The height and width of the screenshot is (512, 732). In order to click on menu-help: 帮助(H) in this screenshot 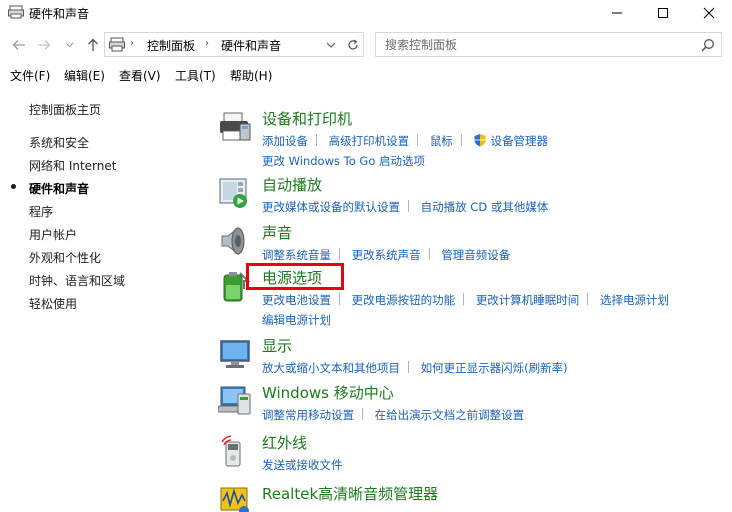, I will do `click(251, 75)`.